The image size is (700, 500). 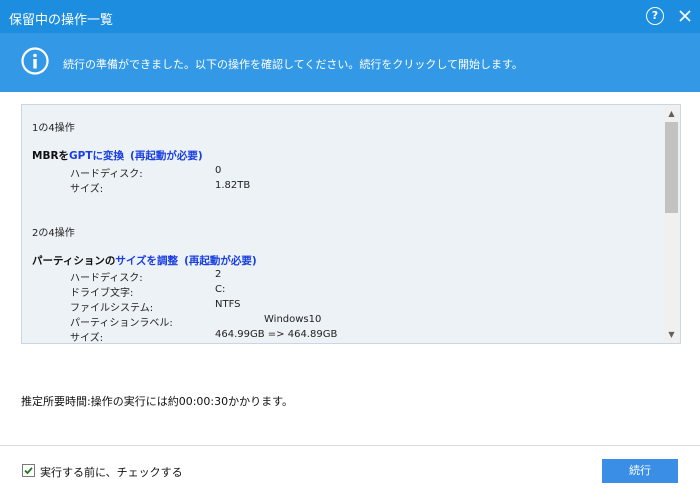 I want to click on scroll-thumb, so click(x=671, y=167).